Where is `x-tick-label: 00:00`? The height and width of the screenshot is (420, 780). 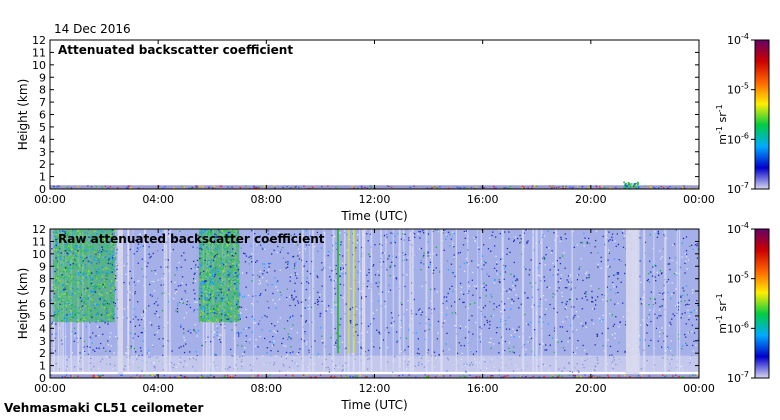 x-tick-label: 00:00 is located at coordinates (50, 388).